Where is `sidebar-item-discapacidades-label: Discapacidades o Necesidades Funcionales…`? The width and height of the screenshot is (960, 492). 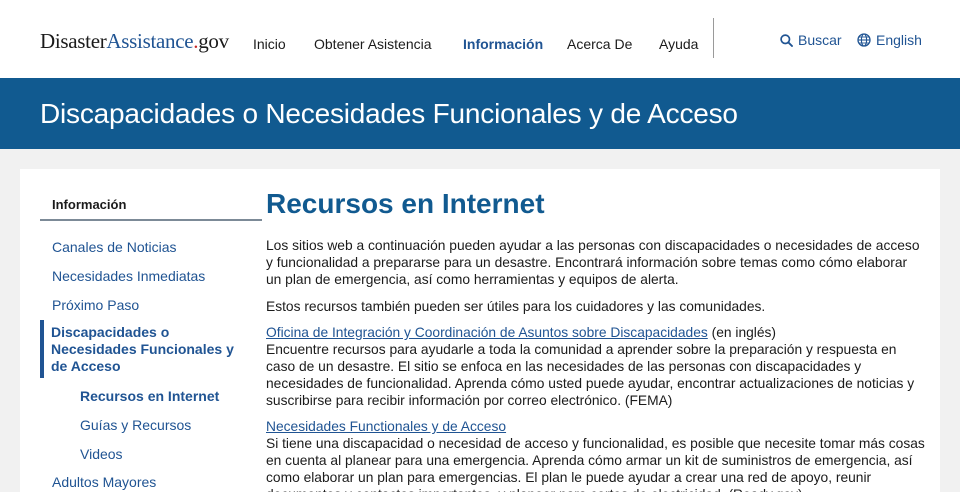
sidebar-item-discapacidades-label: Discapacidades o Necesidades Funcionales… is located at coordinates (142, 349).